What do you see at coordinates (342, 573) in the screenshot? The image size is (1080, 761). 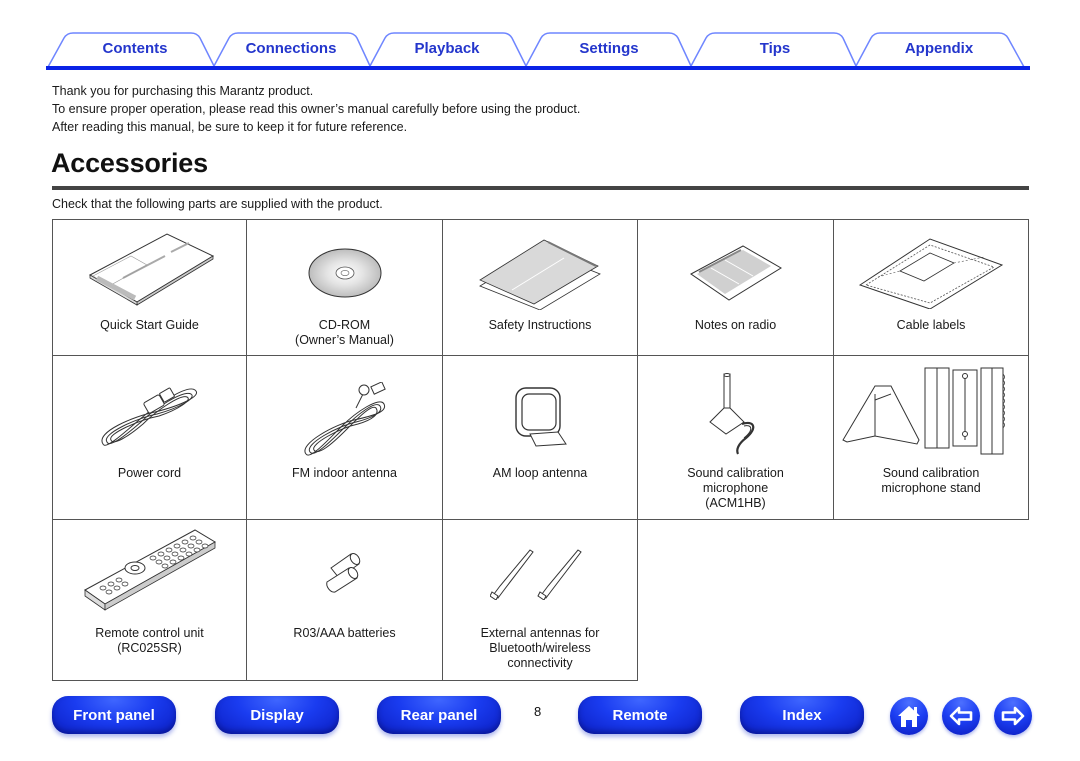 I see `batteries-icon` at bounding box center [342, 573].